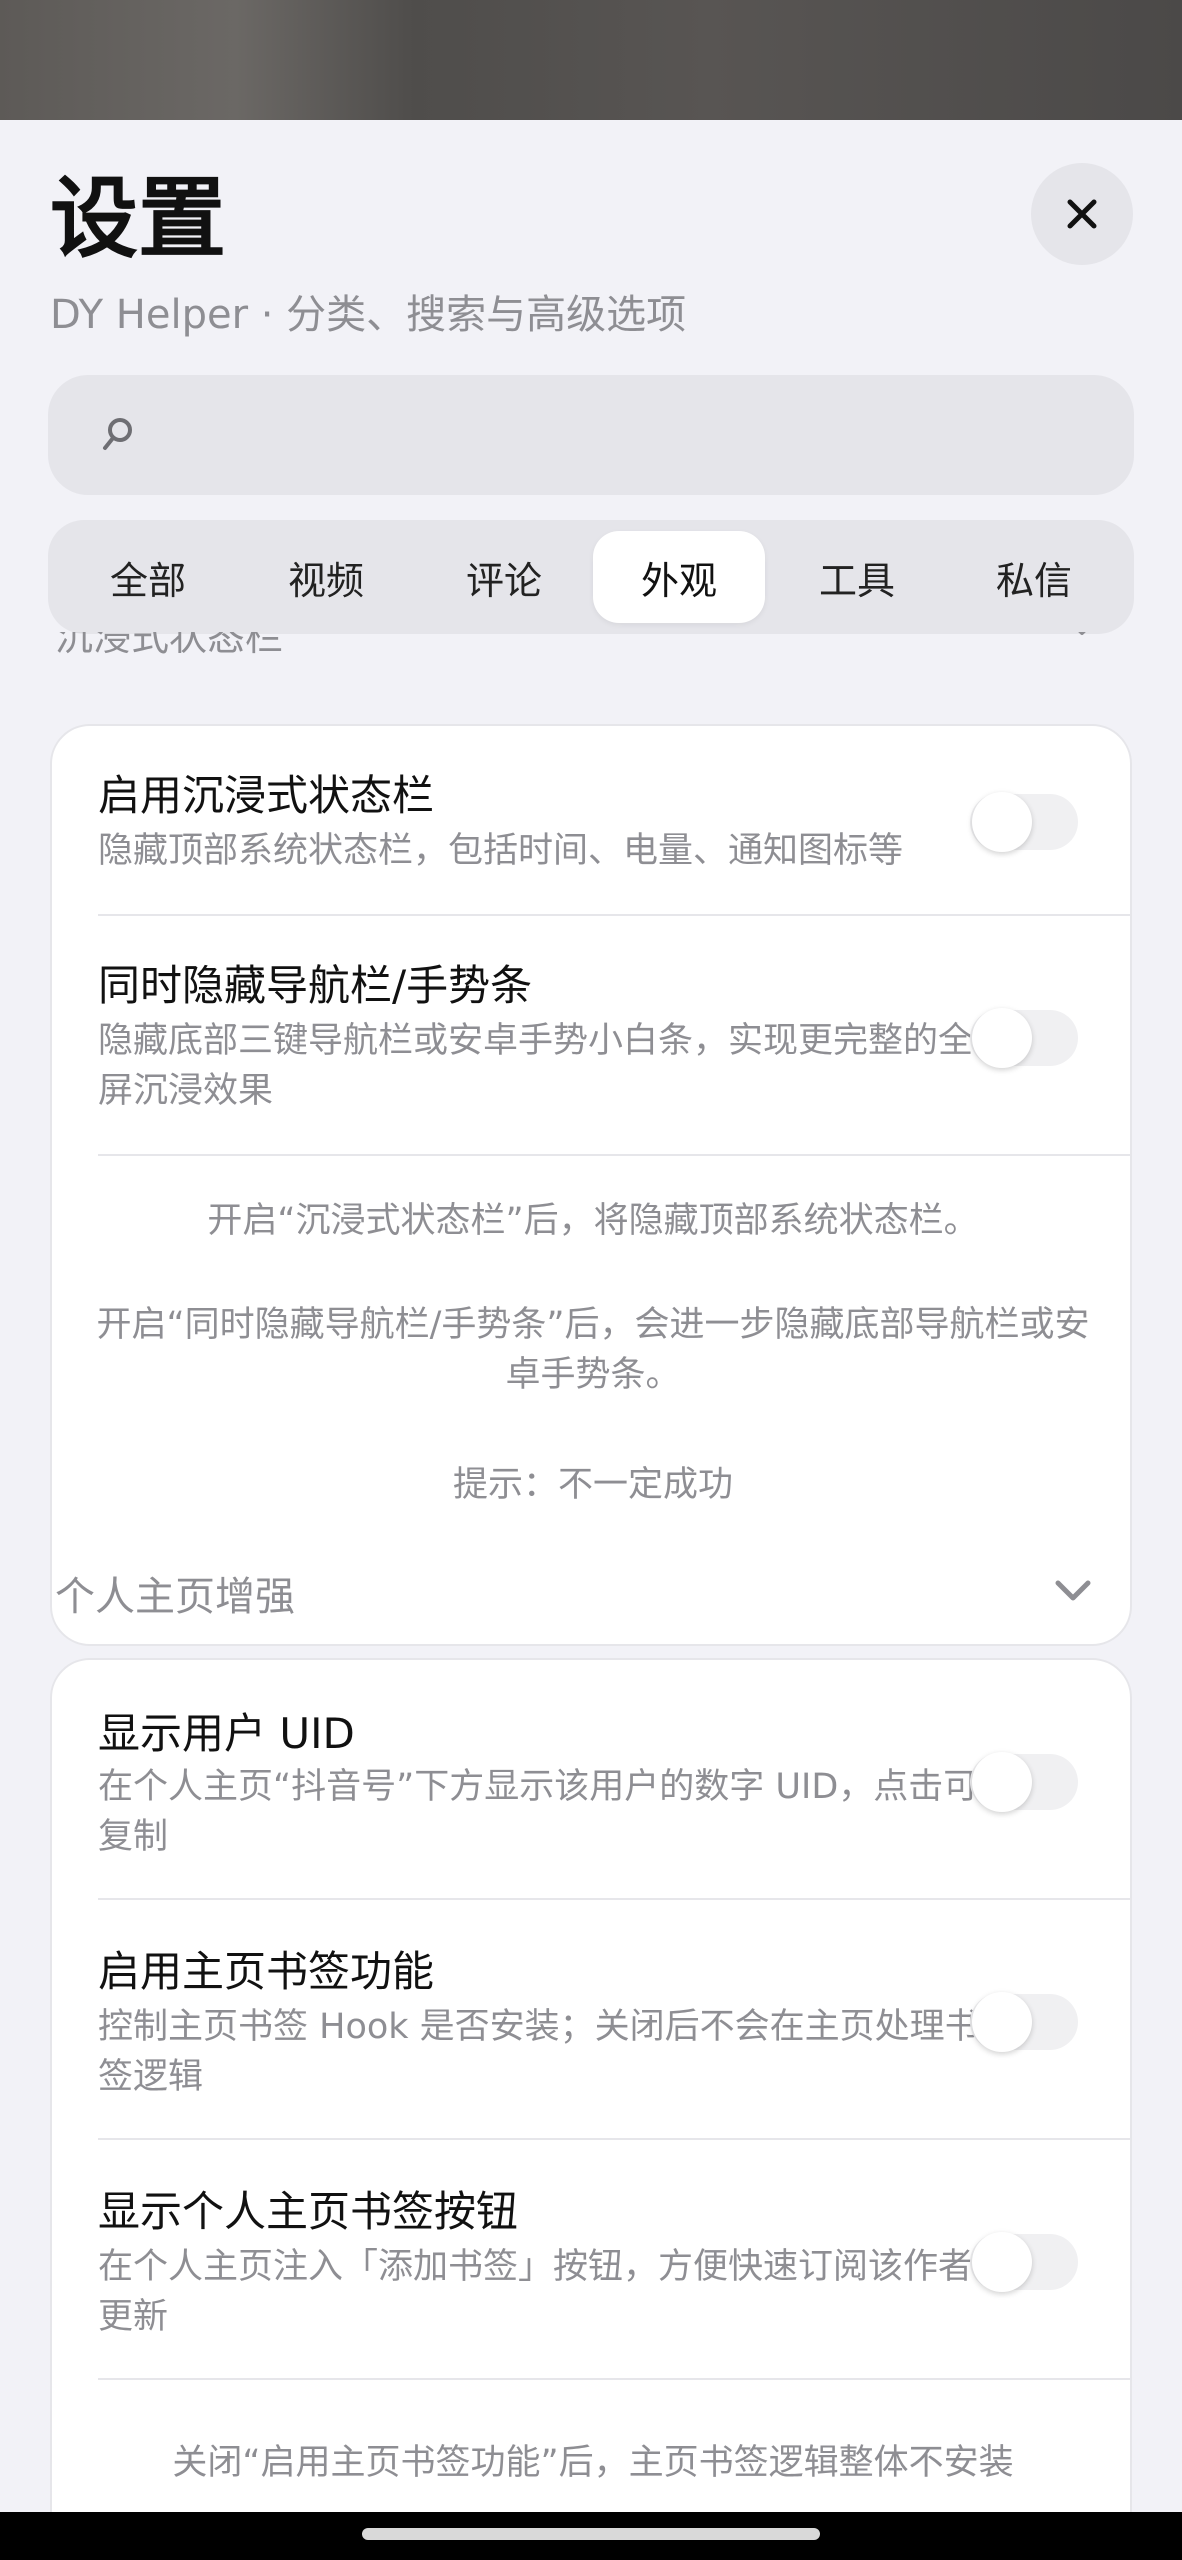 The image size is (1182, 2560). I want to click on search-bar, so click(591, 435).